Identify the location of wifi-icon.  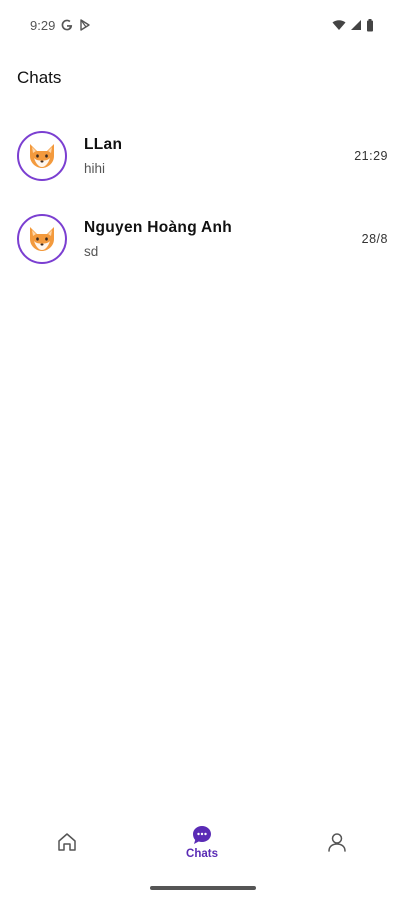
(339, 25).